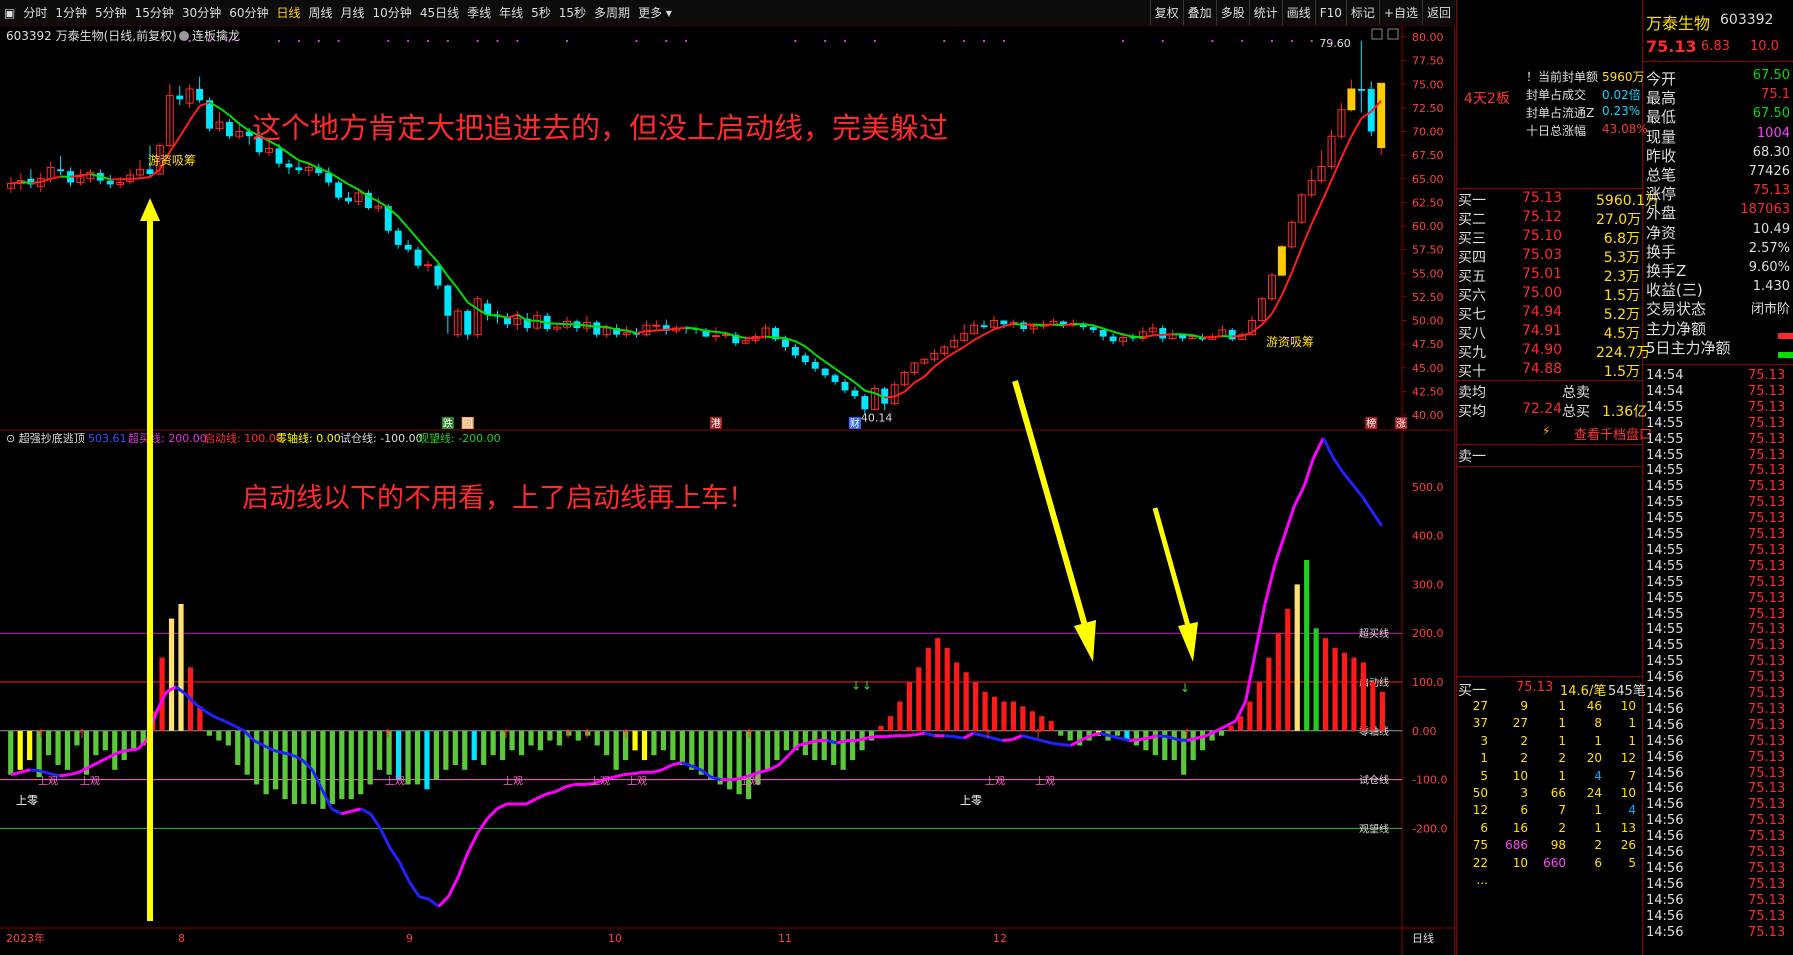  What do you see at coordinates (511, 12) in the screenshot?
I see `period-tab-12: 年线` at bounding box center [511, 12].